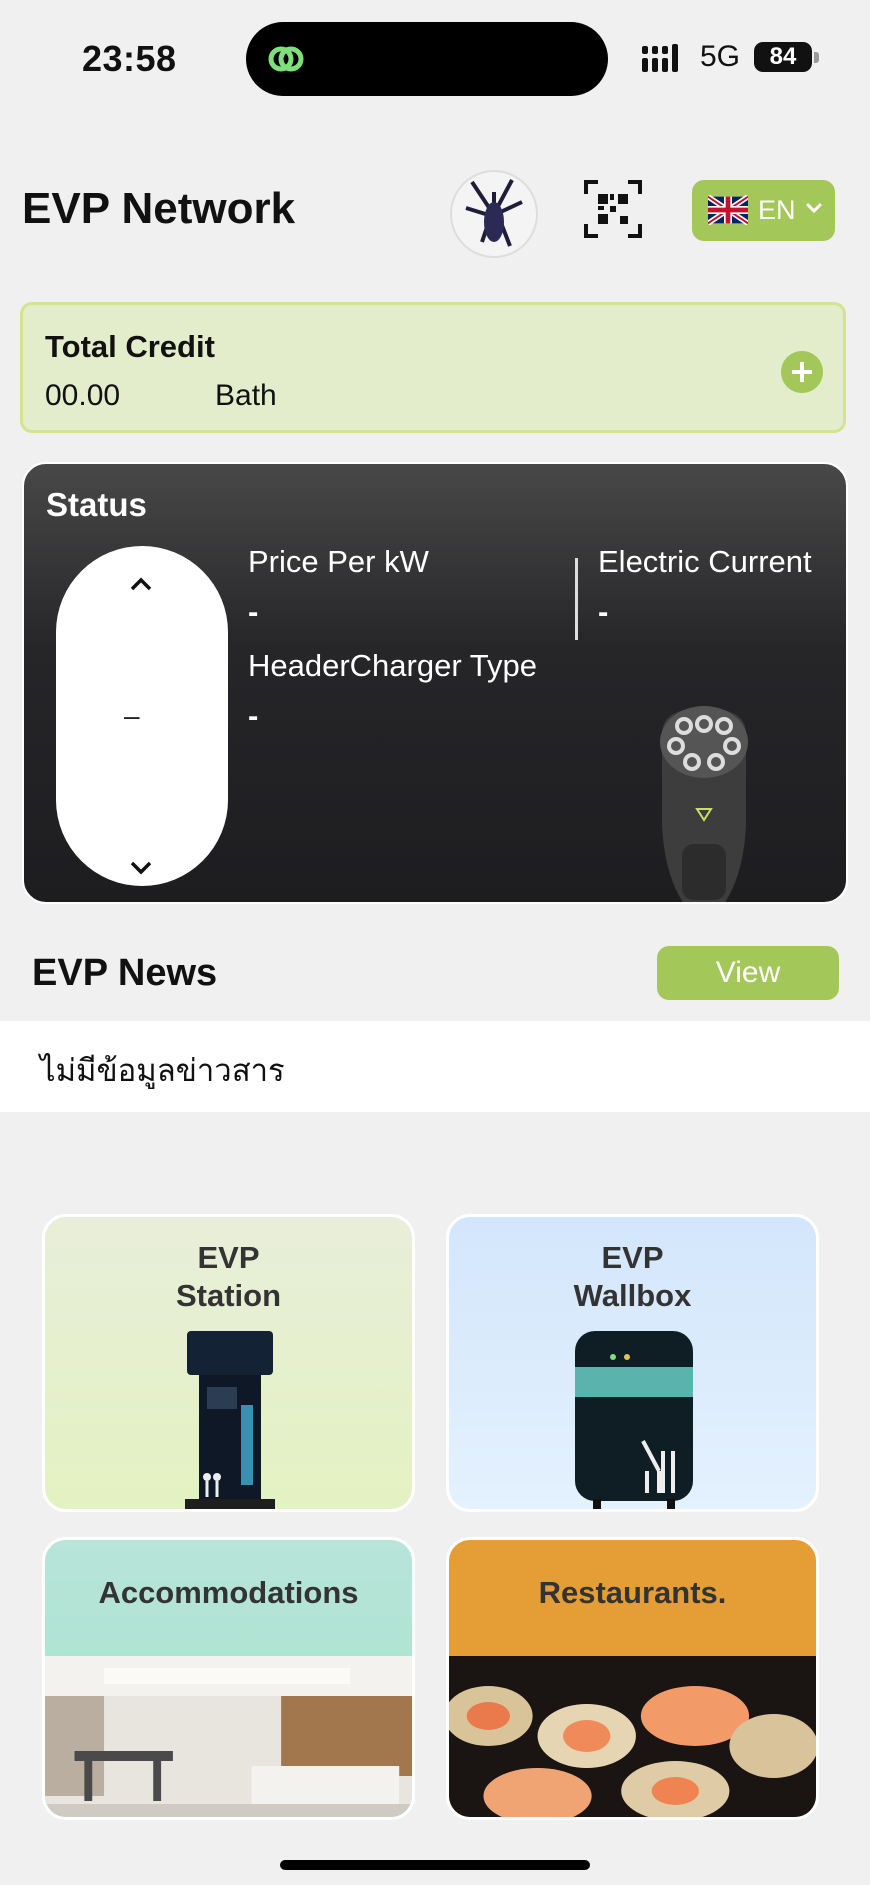 The image size is (870, 1885). I want to click on view-news-button: View, so click(748, 973).